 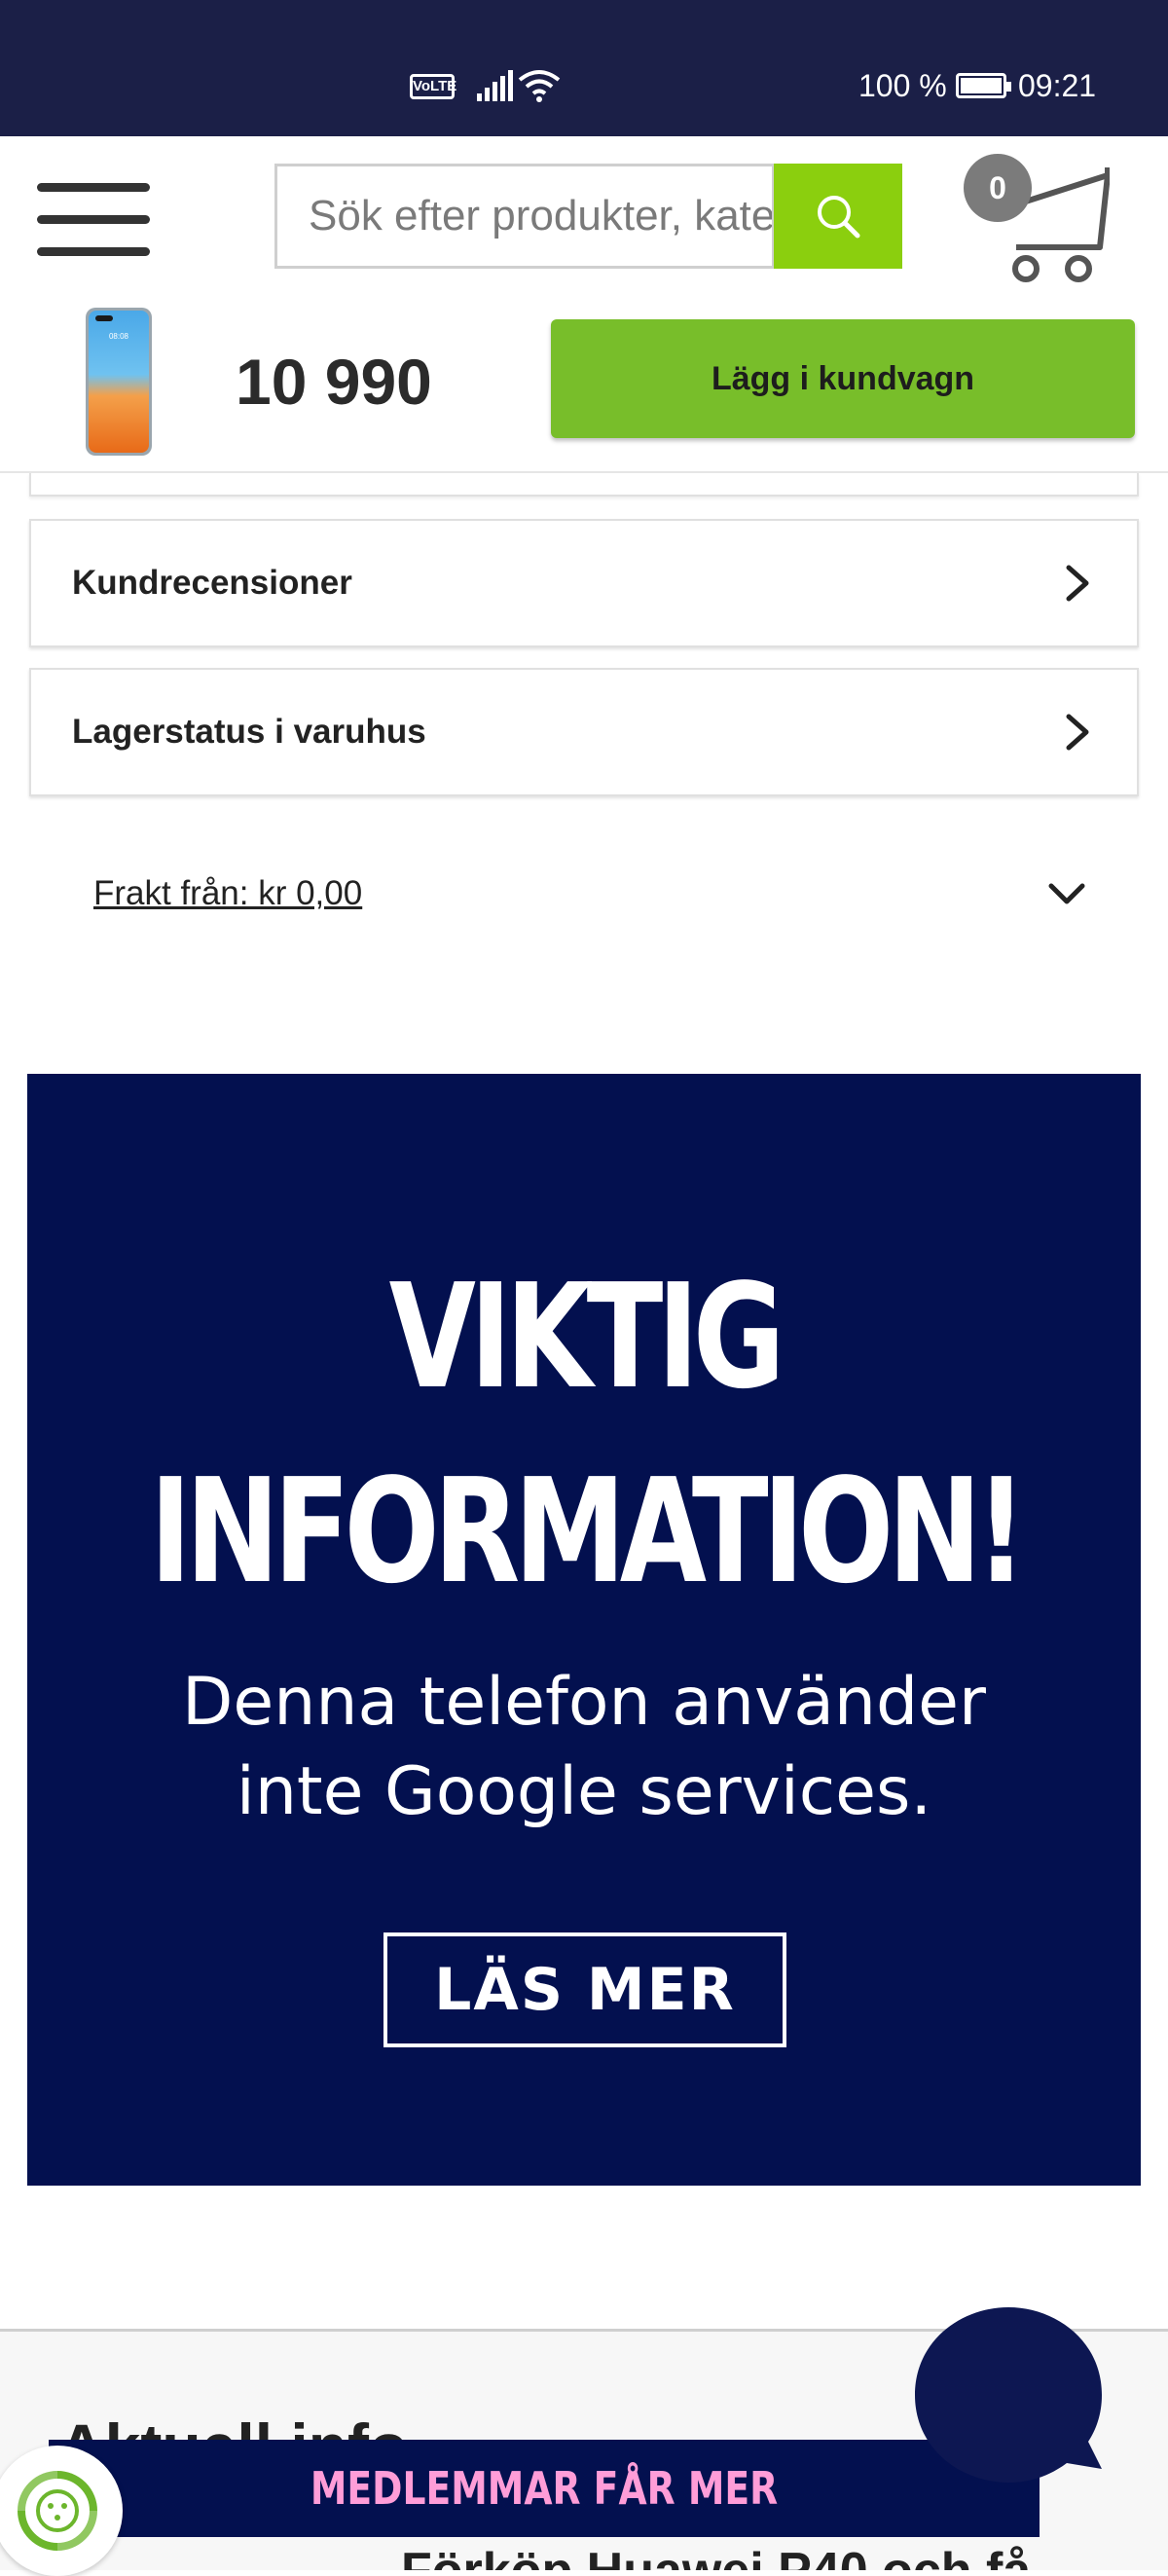 I want to click on collapsed-card-edge, so click(x=584, y=485).